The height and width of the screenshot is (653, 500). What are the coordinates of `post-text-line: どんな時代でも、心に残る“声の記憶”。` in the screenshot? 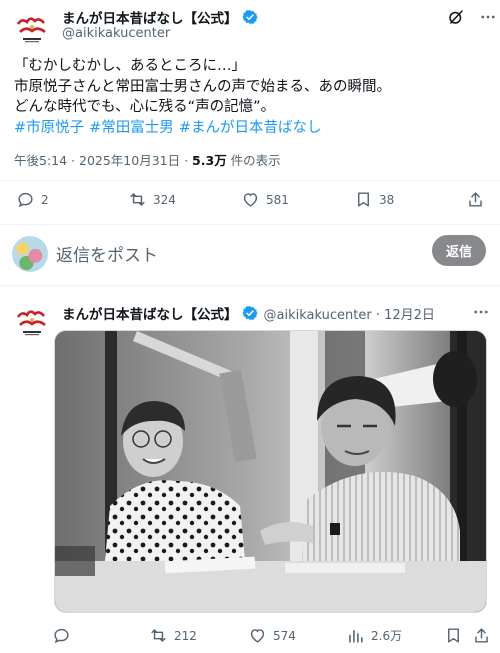 It's located at (145, 107).